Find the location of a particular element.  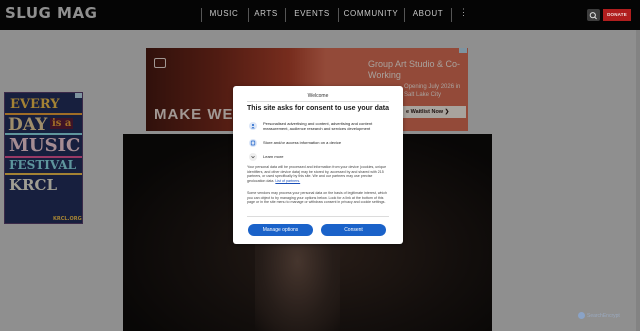

manage-options-button: Manage options is located at coordinates (280, 230).